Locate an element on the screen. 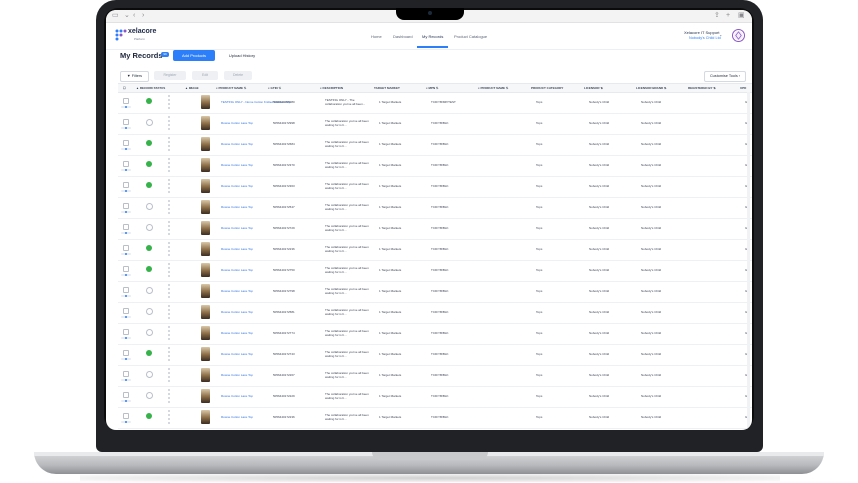 The image size is (858, 483). upload-history-link: Upload History is located at coordinates (242, 55).